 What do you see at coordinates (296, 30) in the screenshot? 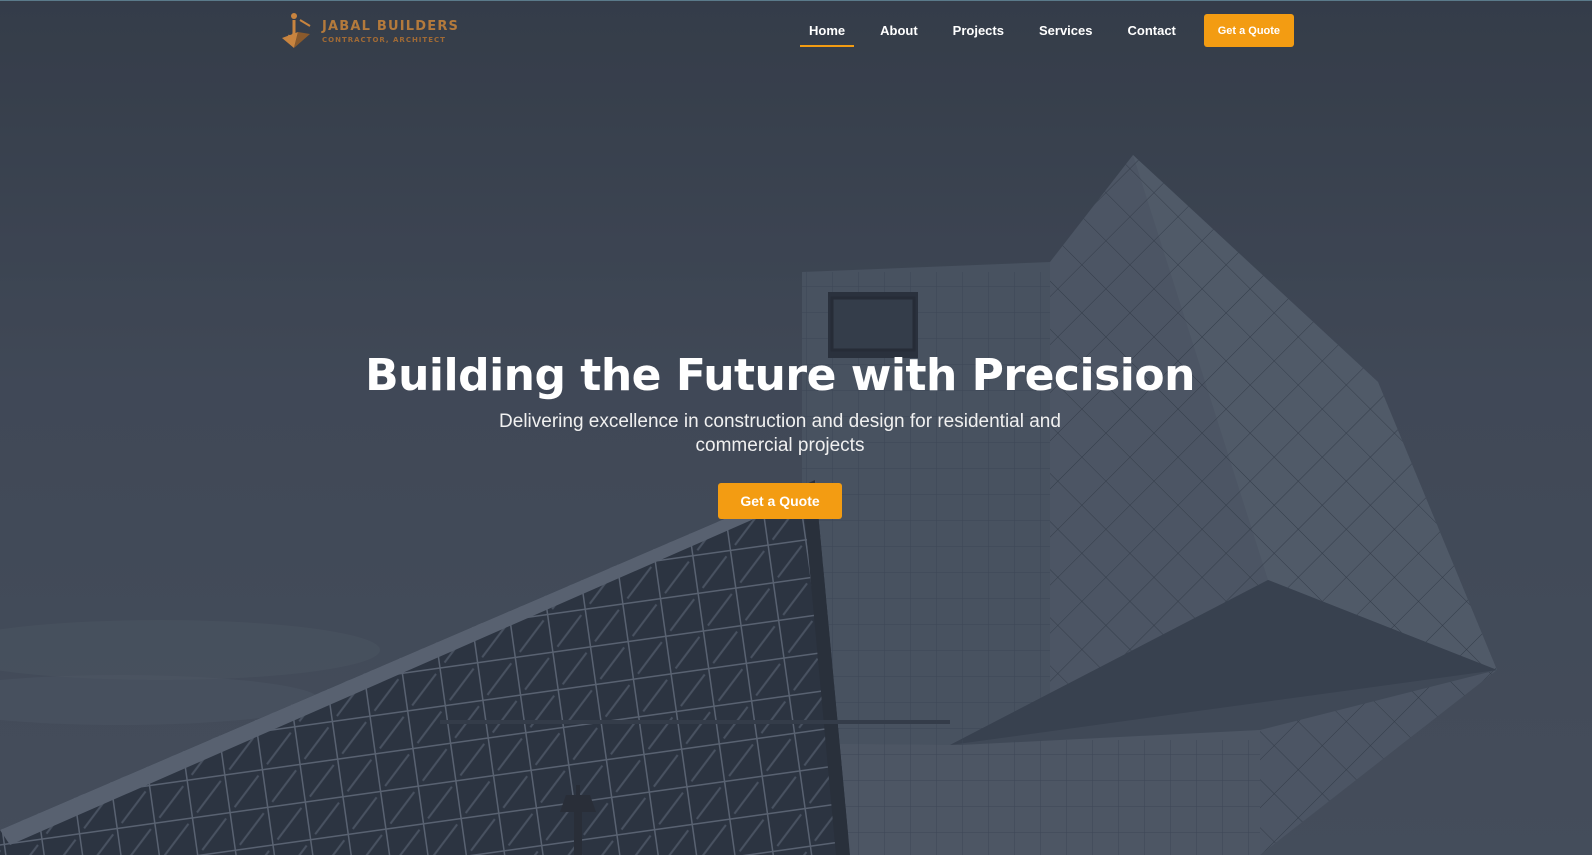
I see `pyramid-person-icon` at bounding box center [296, 30].